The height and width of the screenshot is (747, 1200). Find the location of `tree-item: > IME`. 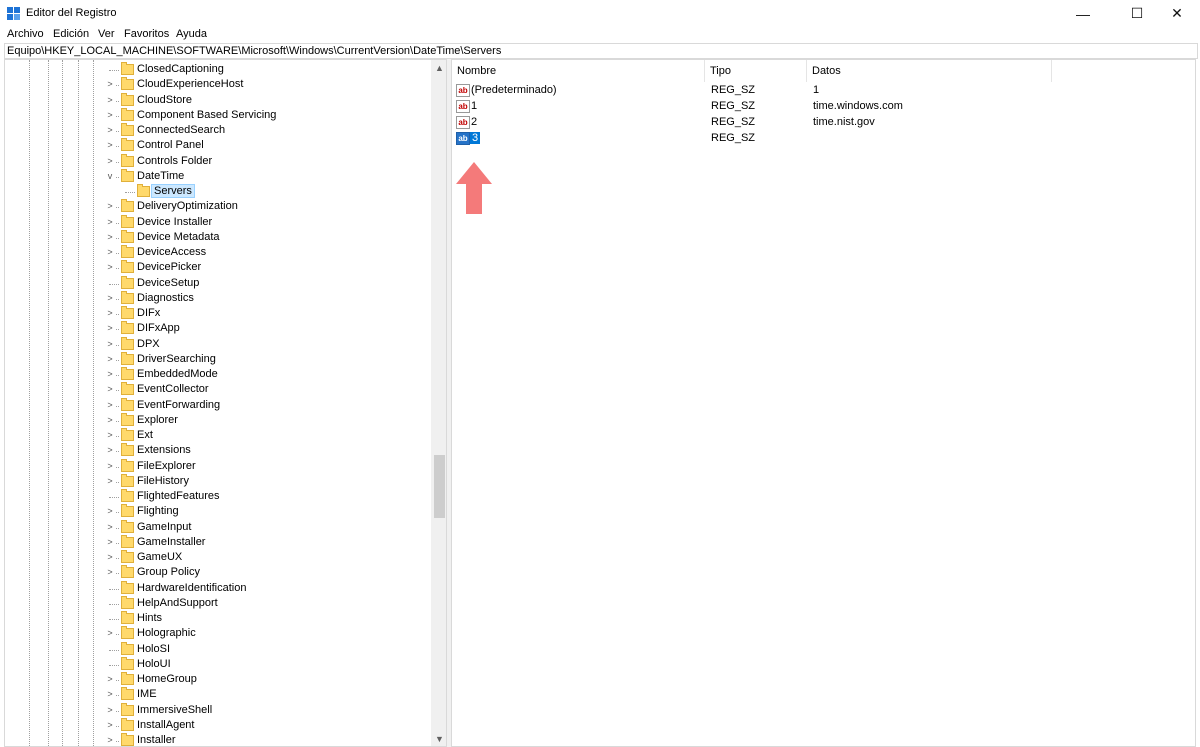

tree-item: > IME is located at coordinates (218, 694).